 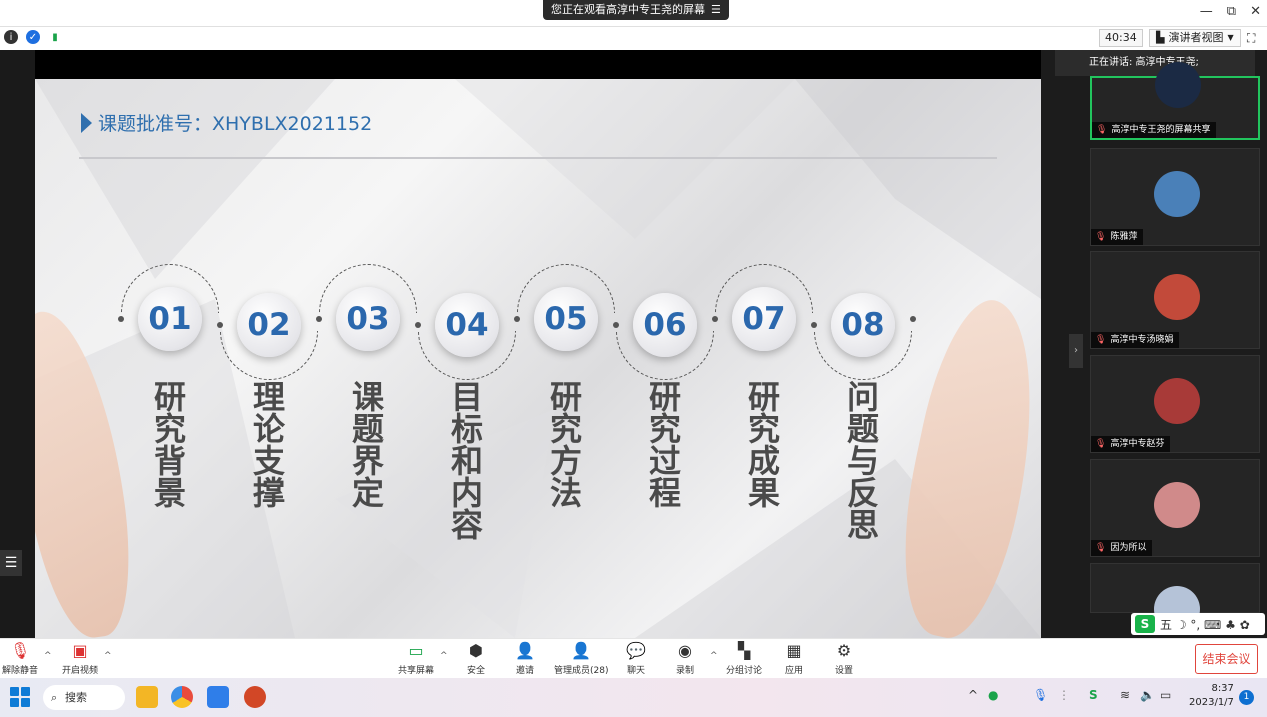 What do you see at coordinates (1093, 695) in the screenshot?
I see `tray-sogou-icon: S` at bounding box center [1093, 695].